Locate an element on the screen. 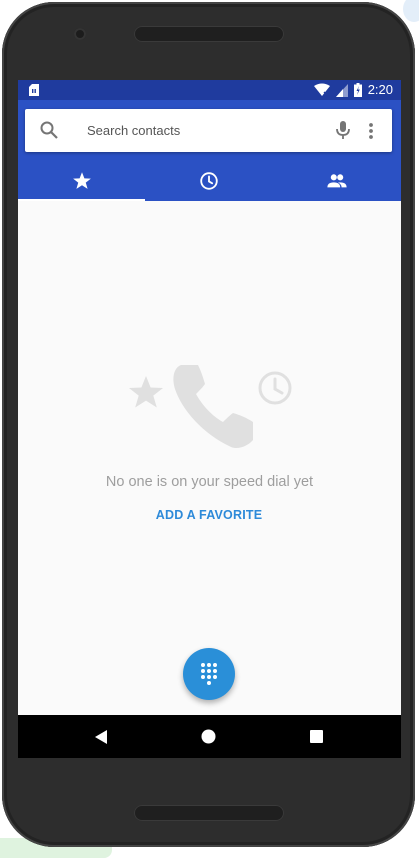 This screenshot has height=858, width=419. wifi-icon is located at coordinates (321, 90).